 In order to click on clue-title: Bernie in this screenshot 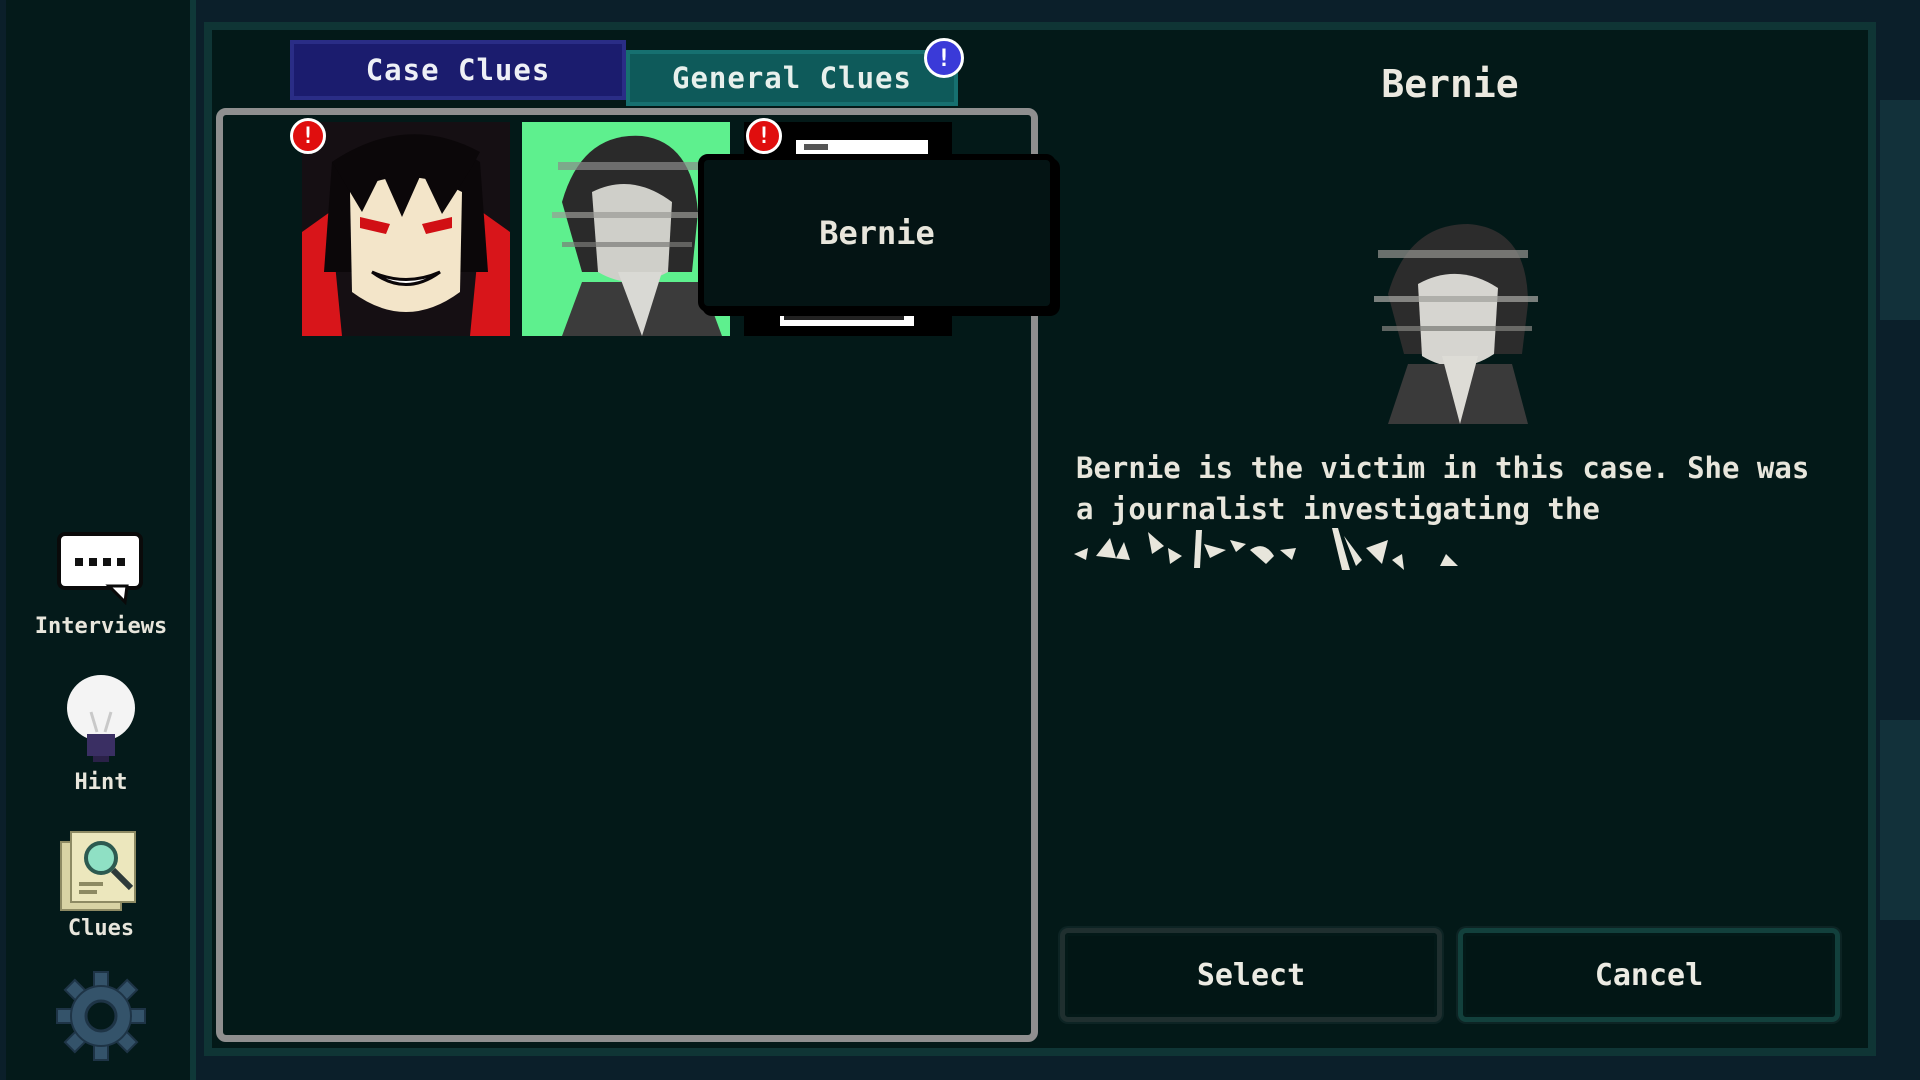, I will do `click(1450, 84)`.